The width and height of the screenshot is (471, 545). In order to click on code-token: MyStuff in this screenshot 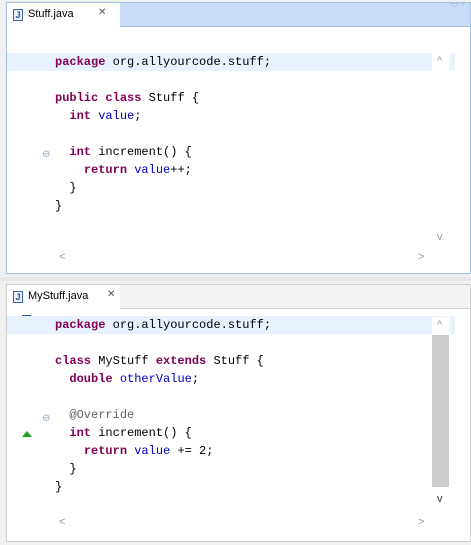, I will do `click(123, 361)`.